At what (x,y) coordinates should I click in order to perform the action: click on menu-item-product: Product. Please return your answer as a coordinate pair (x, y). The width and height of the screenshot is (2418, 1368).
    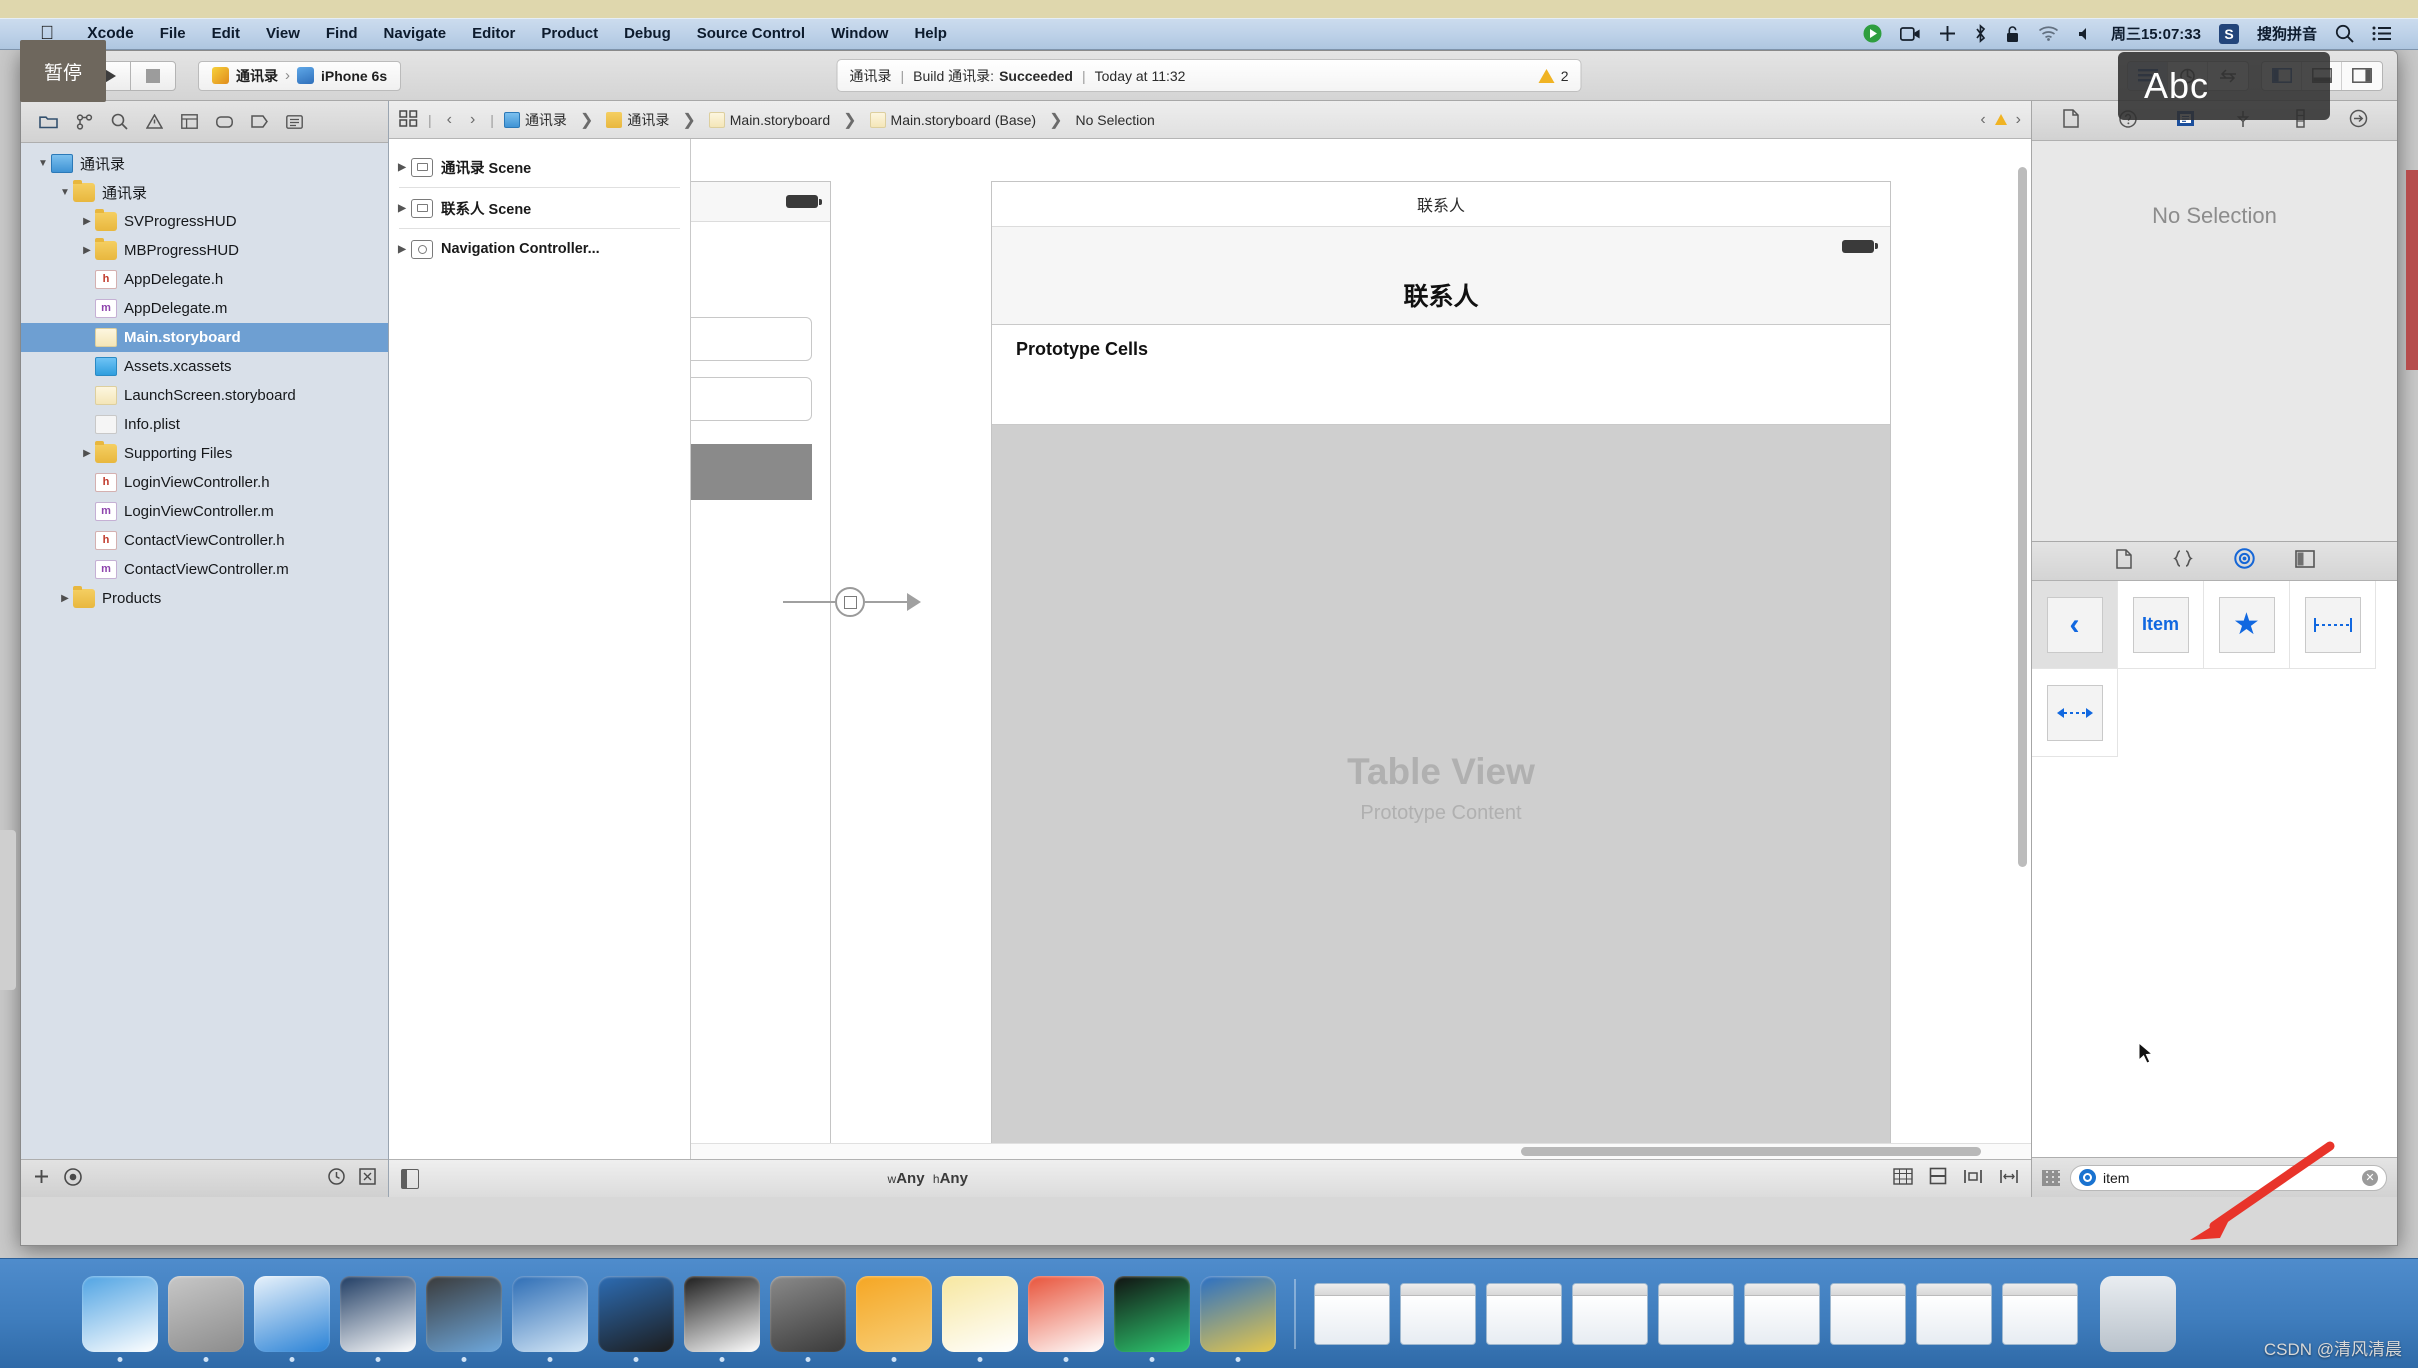
    Looking at the image, I should click on (569, 33).